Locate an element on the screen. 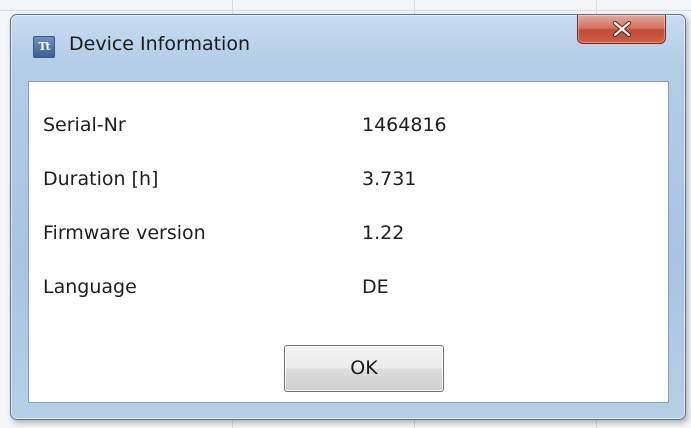 The image size is (691, 428). firmware-version-label: Firmware version is located at coordinates (124, 233).